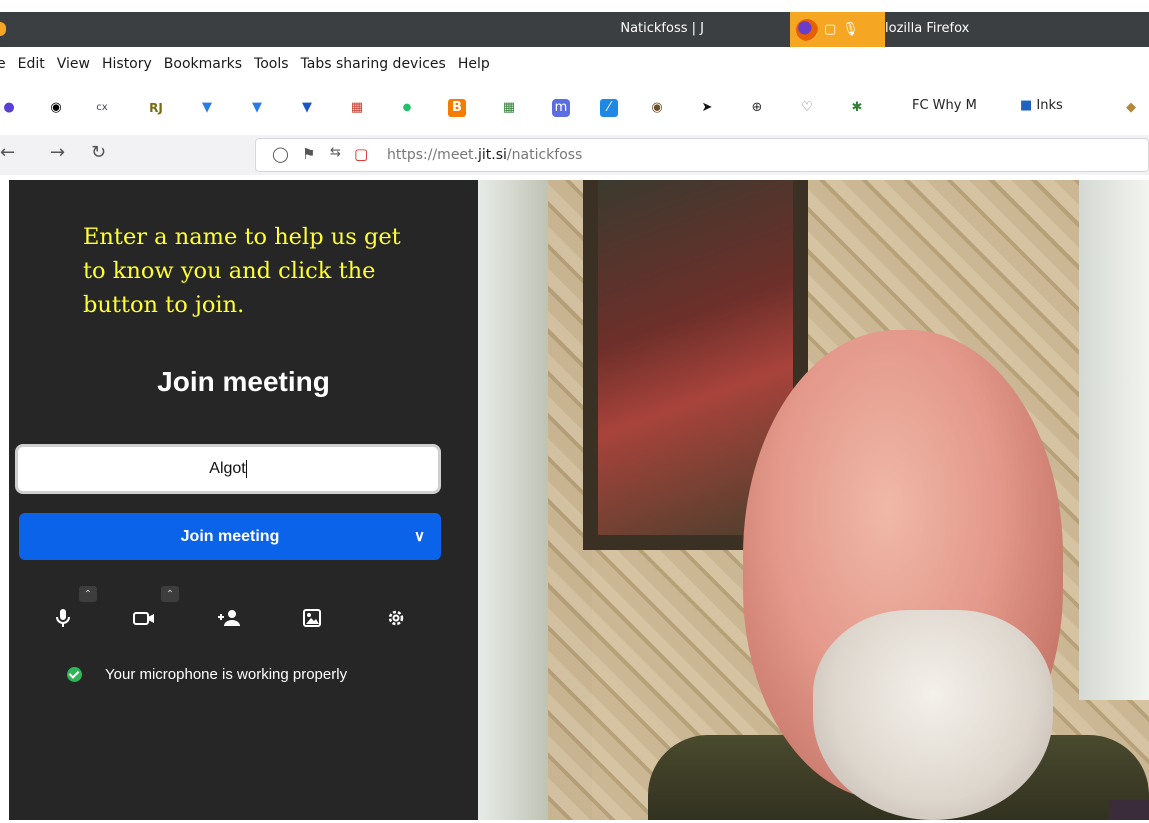 This screenshot has height=823, width=1149. Describe the element at coordinates (1028, 105) in the screenshot. I see `shirt-icon: ■` at that location.